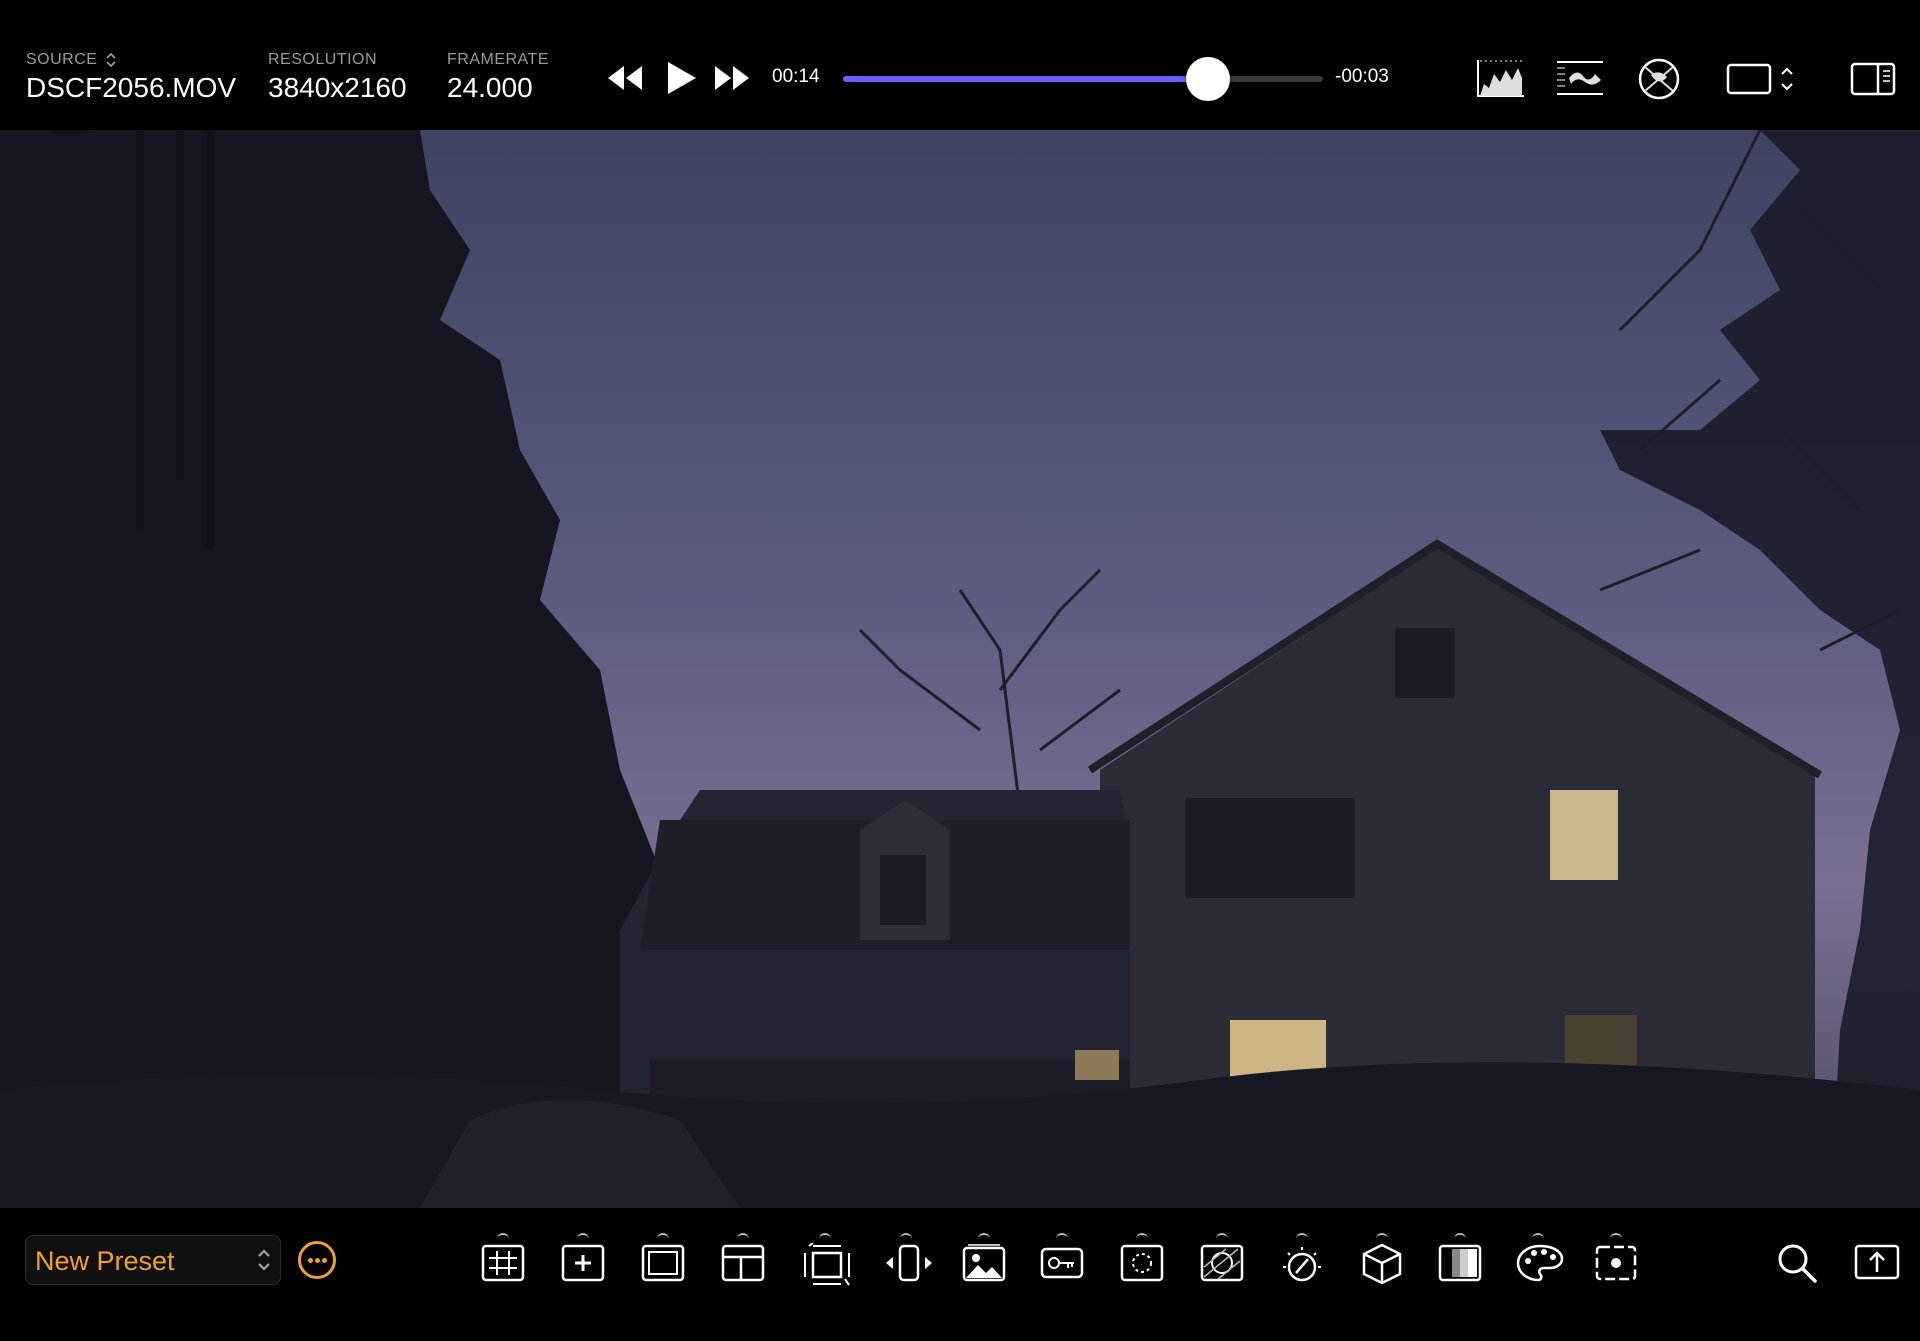  I want to click on source-selector: SOURCE DSCF2056.MOV, so click(131, 77).